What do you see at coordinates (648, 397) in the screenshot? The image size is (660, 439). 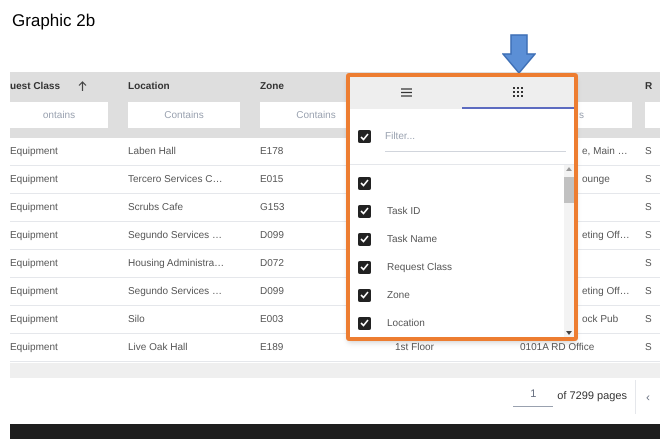 I see `previous-page-button: ‹` at bounding box center [648, 397].